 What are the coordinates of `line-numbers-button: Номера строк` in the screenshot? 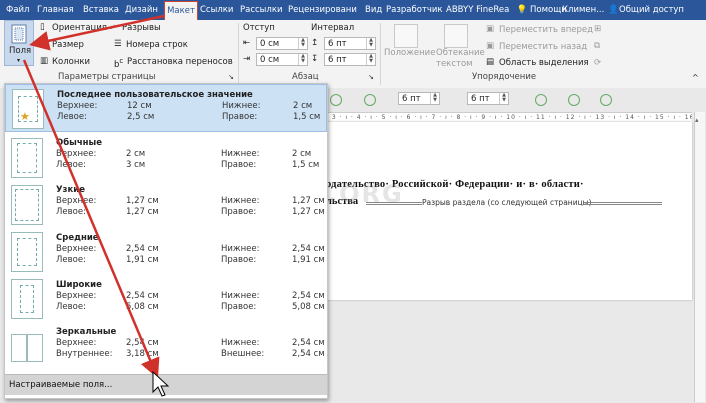 It's located at (157, 45).